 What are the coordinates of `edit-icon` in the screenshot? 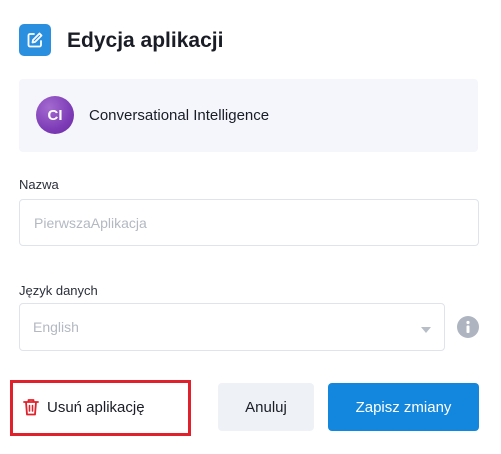 It's located at (35, 40).